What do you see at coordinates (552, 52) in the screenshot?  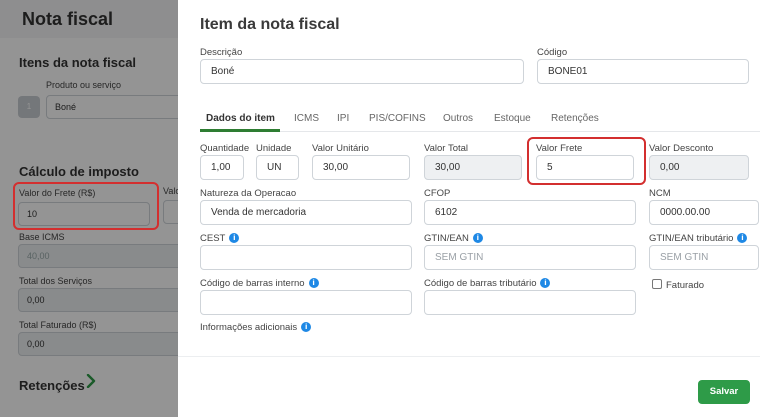 I see `code-label: Código` at bounding box center [552, 52].